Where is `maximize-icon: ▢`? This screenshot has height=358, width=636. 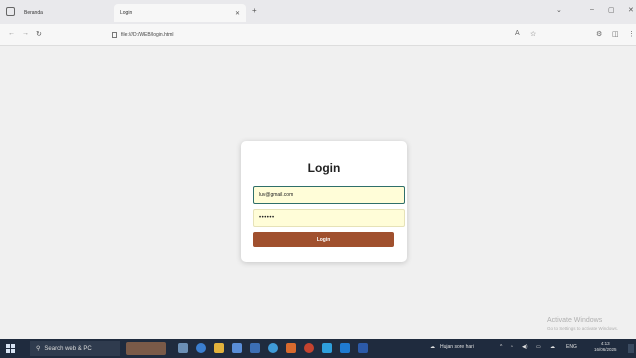 maximize-icon: ▢ is located at coordinates (611, 10).